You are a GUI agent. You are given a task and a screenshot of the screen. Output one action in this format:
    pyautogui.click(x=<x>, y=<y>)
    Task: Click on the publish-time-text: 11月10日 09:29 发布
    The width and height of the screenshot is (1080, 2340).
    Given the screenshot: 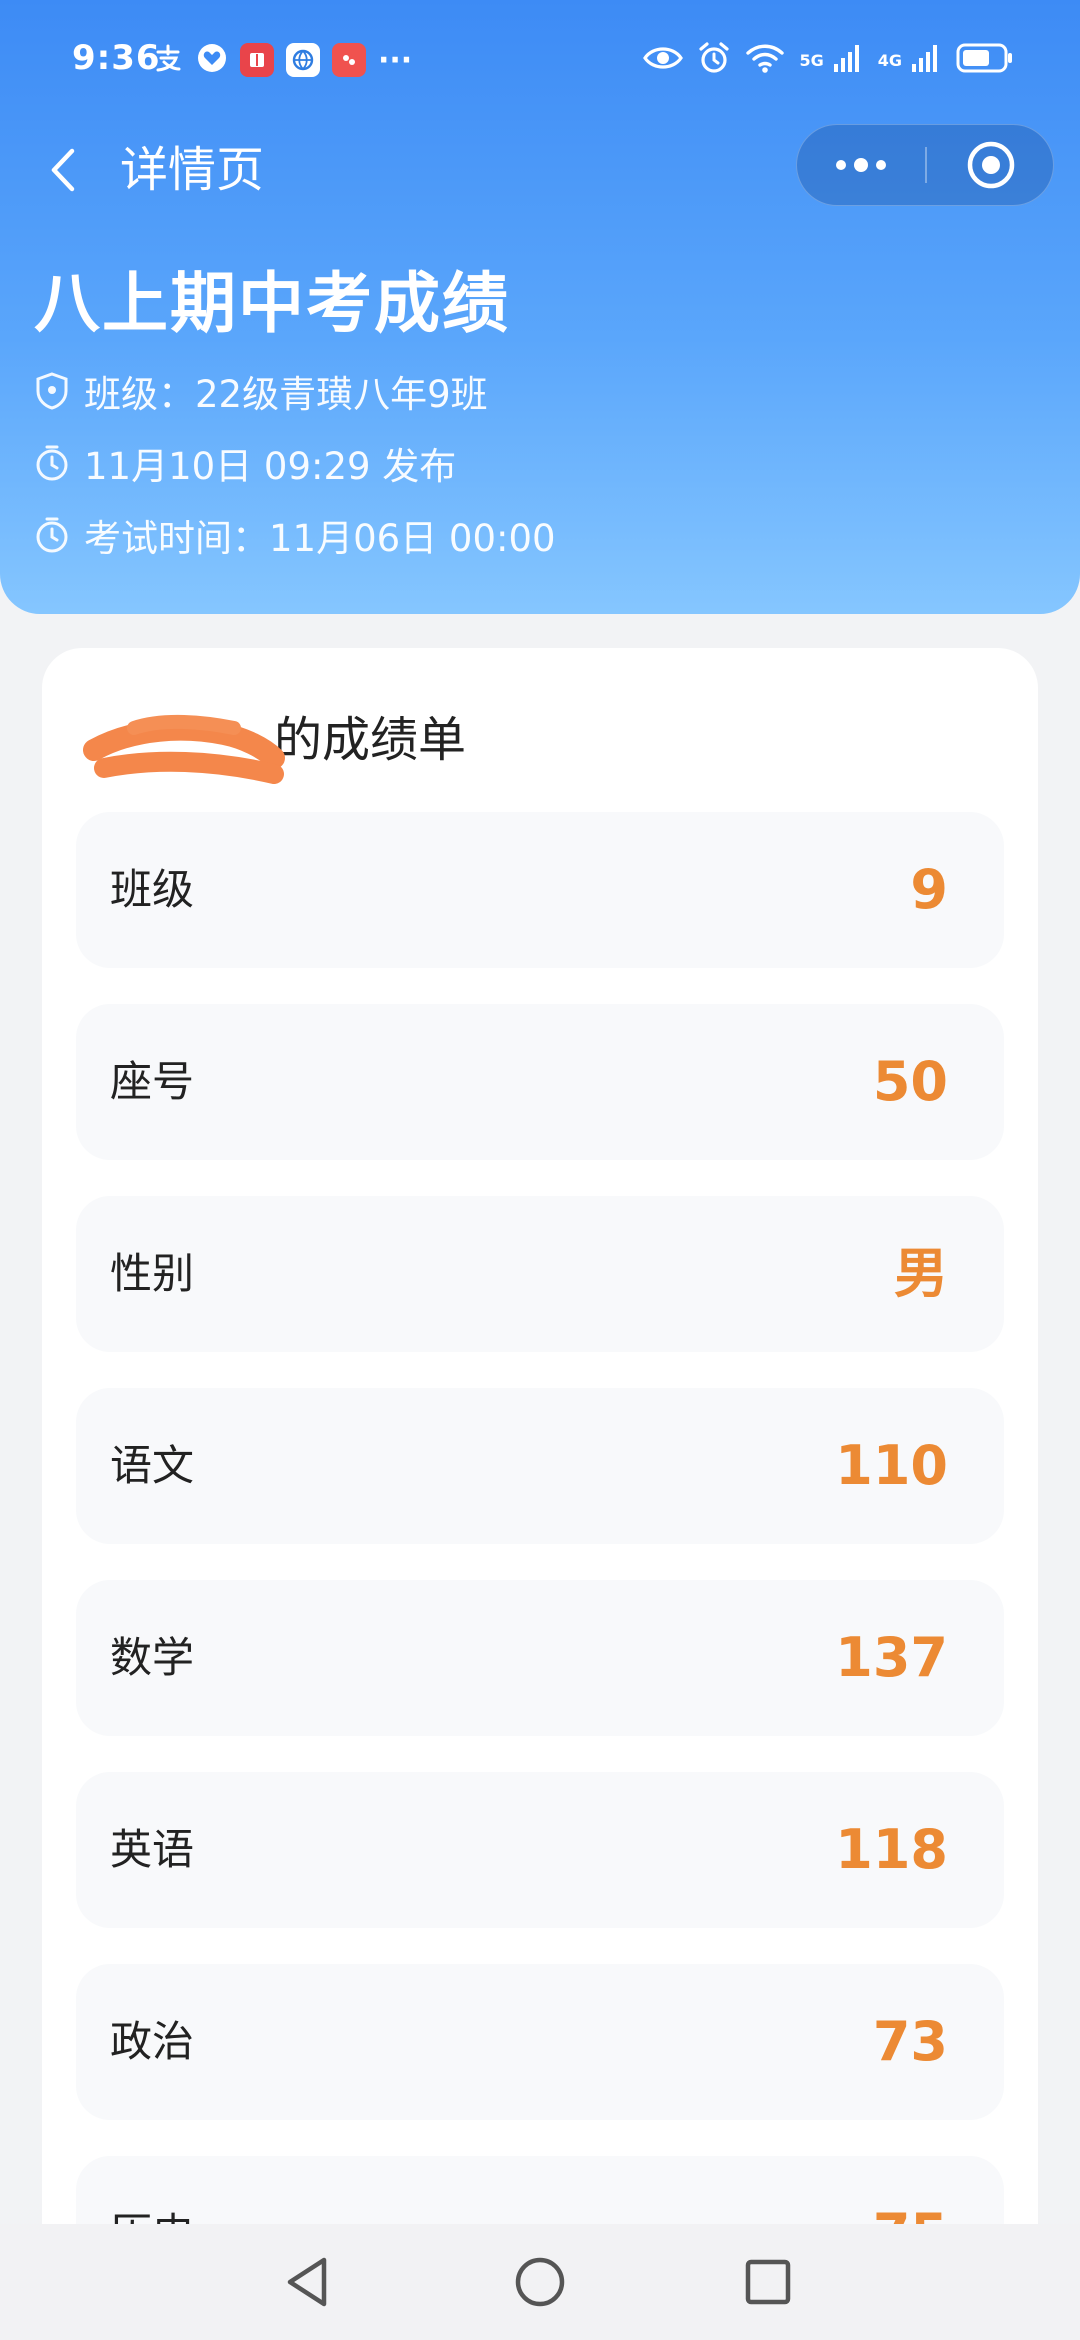 What is the action you would take?
    pyautogui.click(x=270, y=466)
    